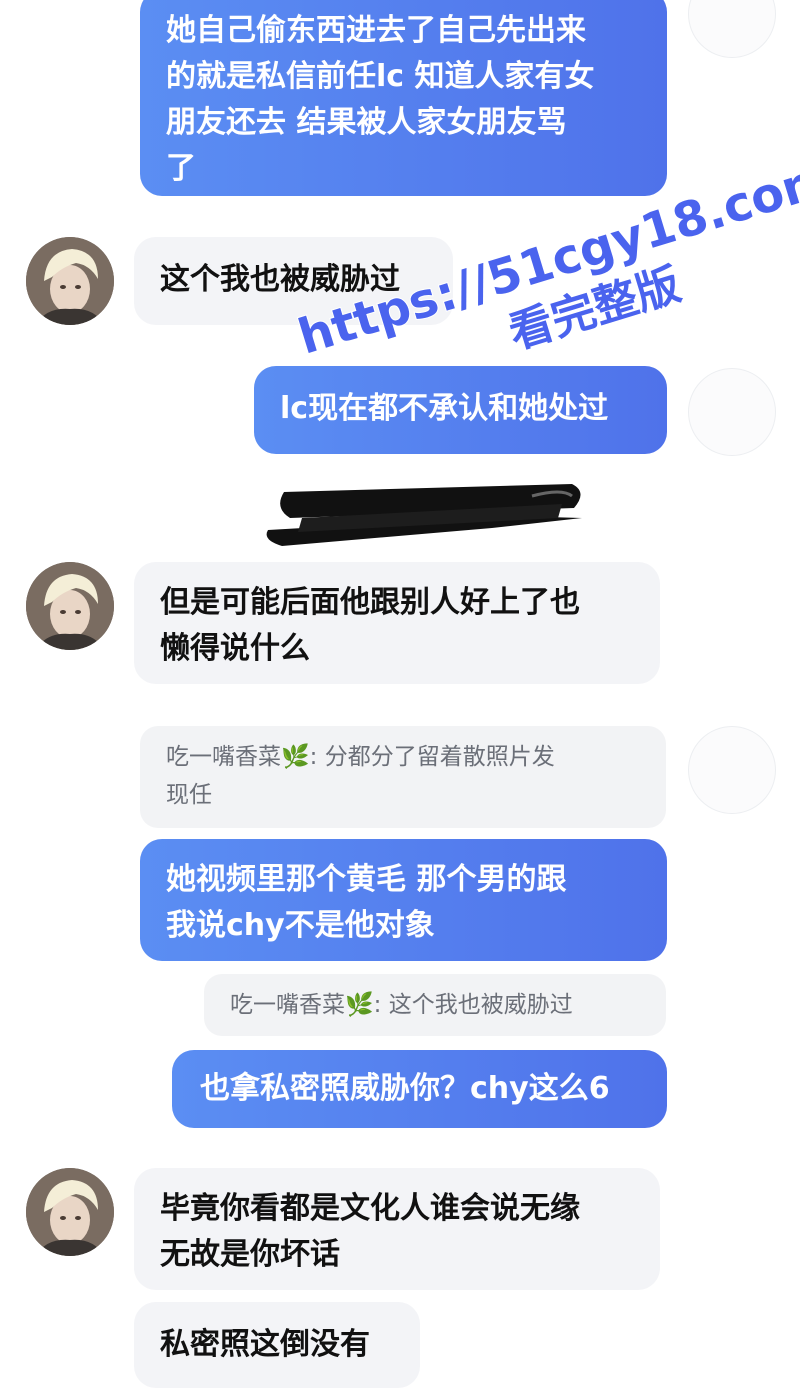 This screenshot has height=1388, width=800. I want to click on outgoing-message: lc现在都不承认和她处过, so click(460, 410).